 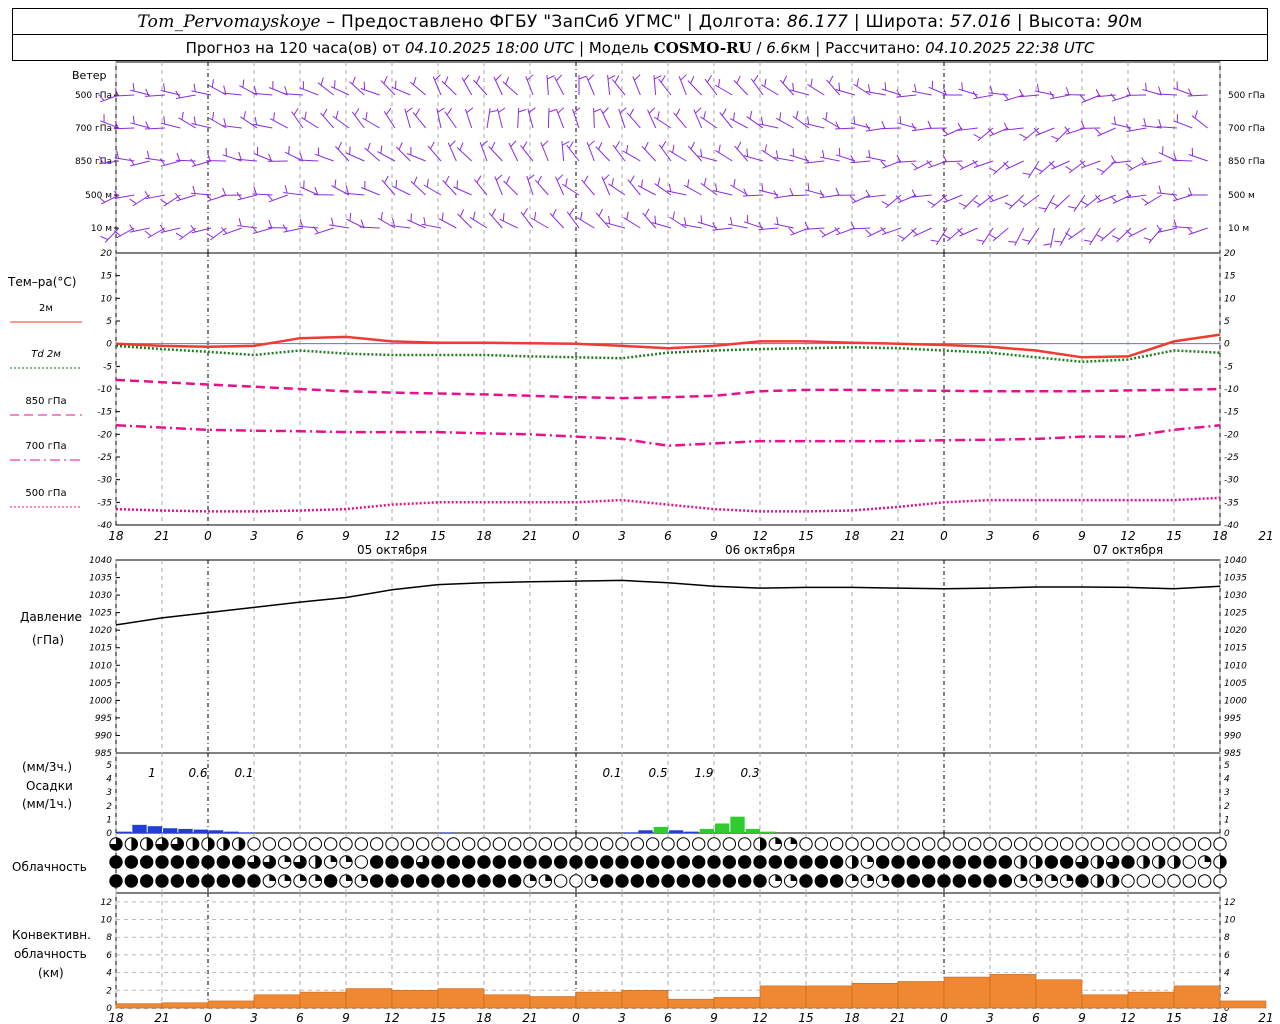 I want to click on temp-y-tick-right: 15, so click(x=1230, y=277).